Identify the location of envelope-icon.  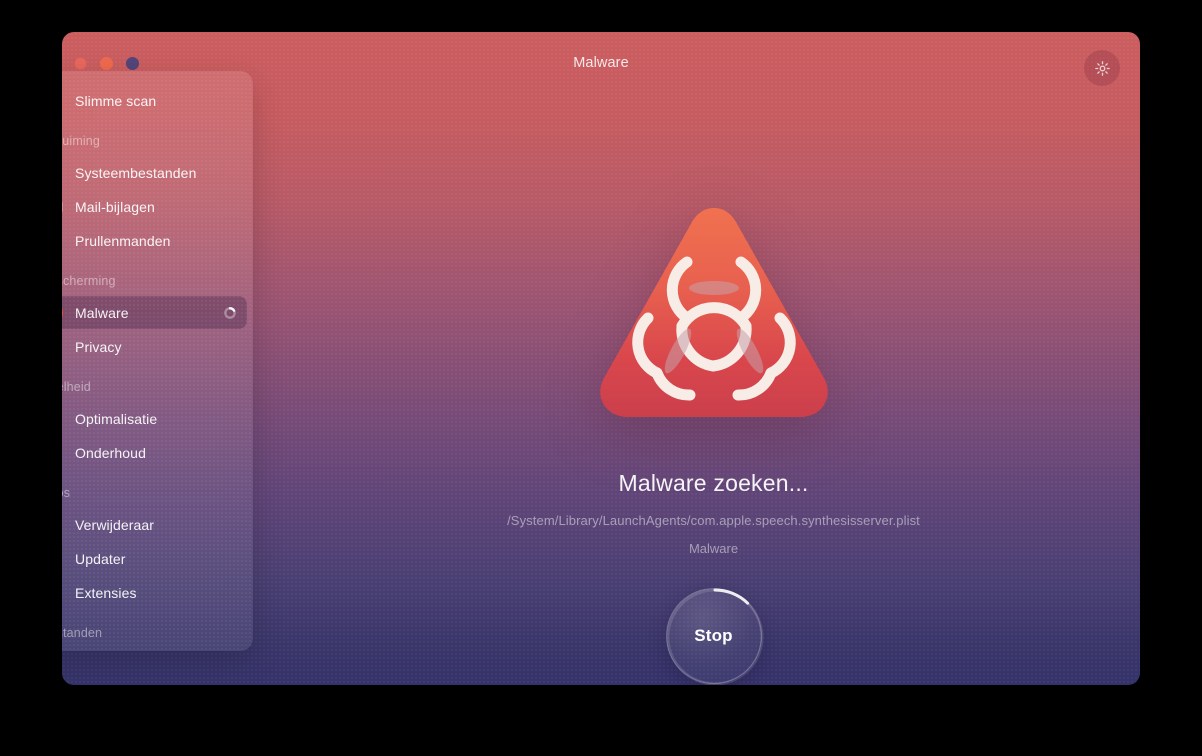
(63, 207).